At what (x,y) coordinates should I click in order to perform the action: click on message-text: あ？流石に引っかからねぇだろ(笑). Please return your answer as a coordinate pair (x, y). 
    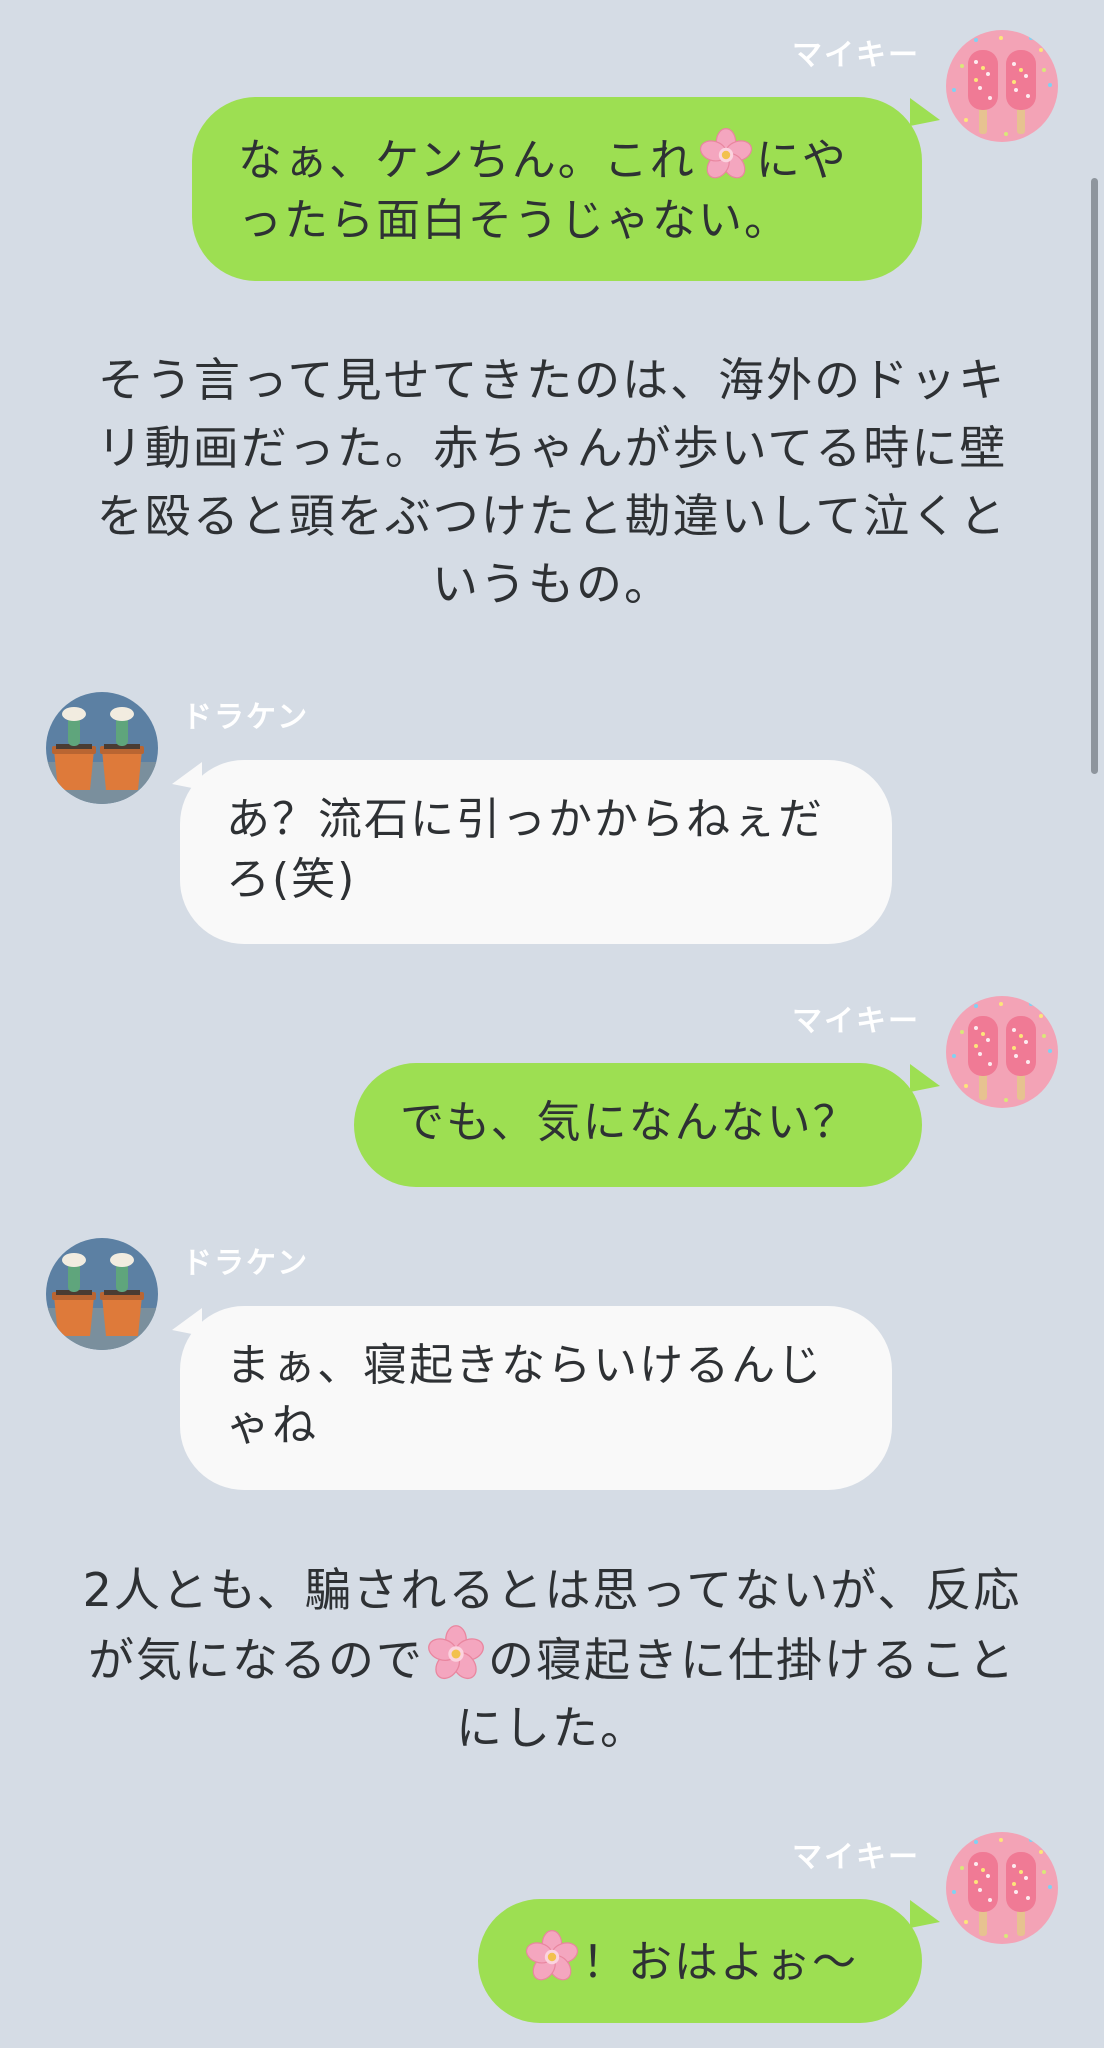
    Looking at the image, I should click on (525, 849).